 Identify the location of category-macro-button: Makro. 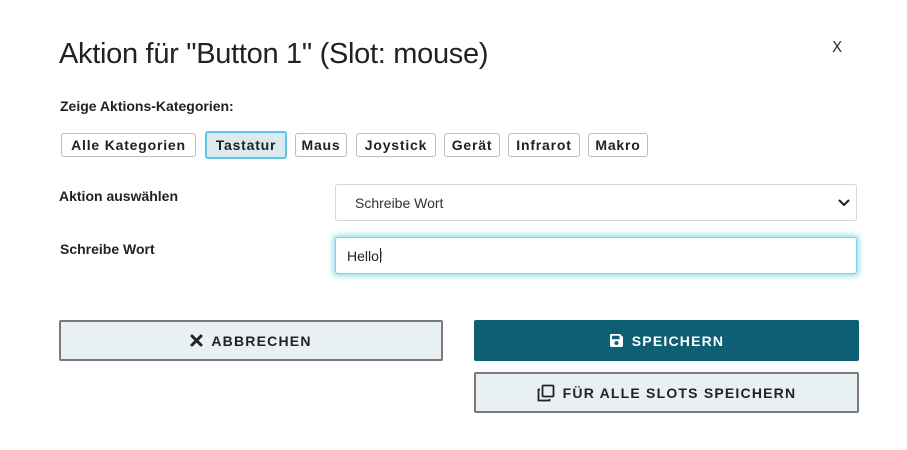
(618, 145).